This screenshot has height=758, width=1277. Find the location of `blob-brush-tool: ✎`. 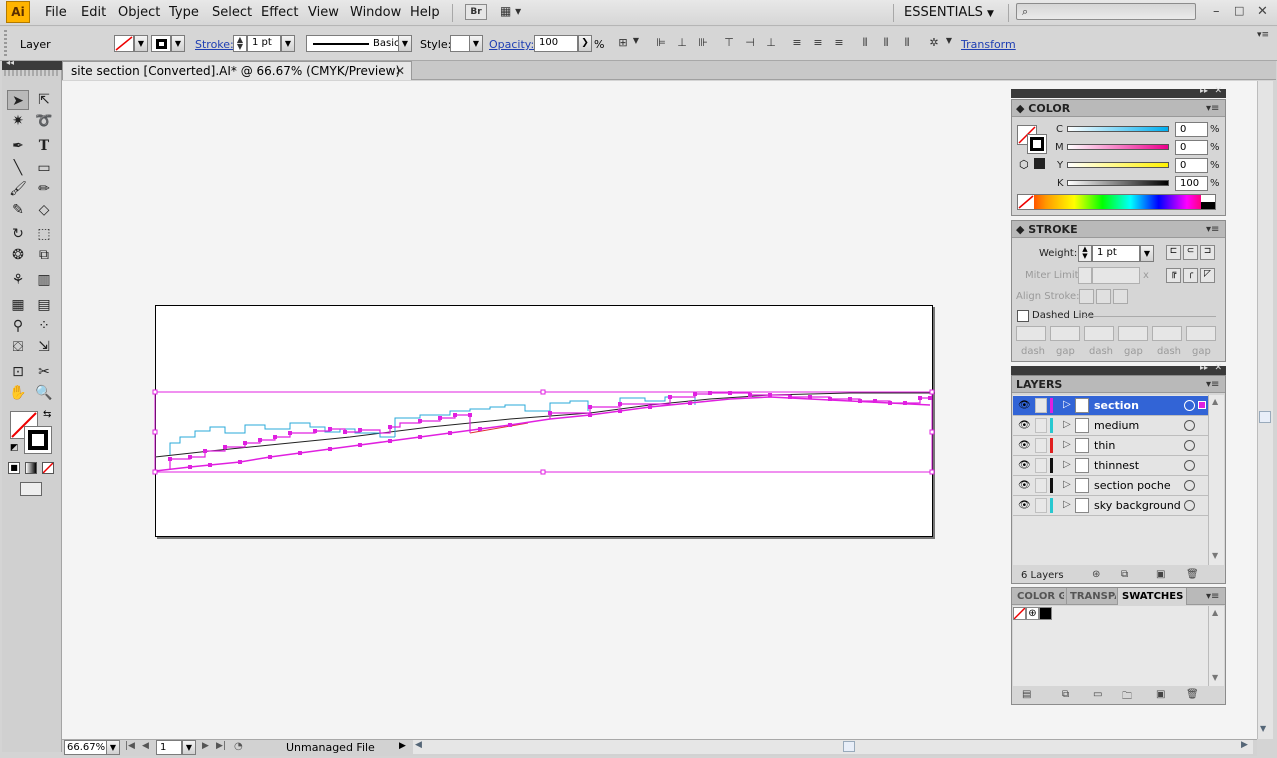

blob-brush-tool: ✎ is located at coordinates (18, 210).